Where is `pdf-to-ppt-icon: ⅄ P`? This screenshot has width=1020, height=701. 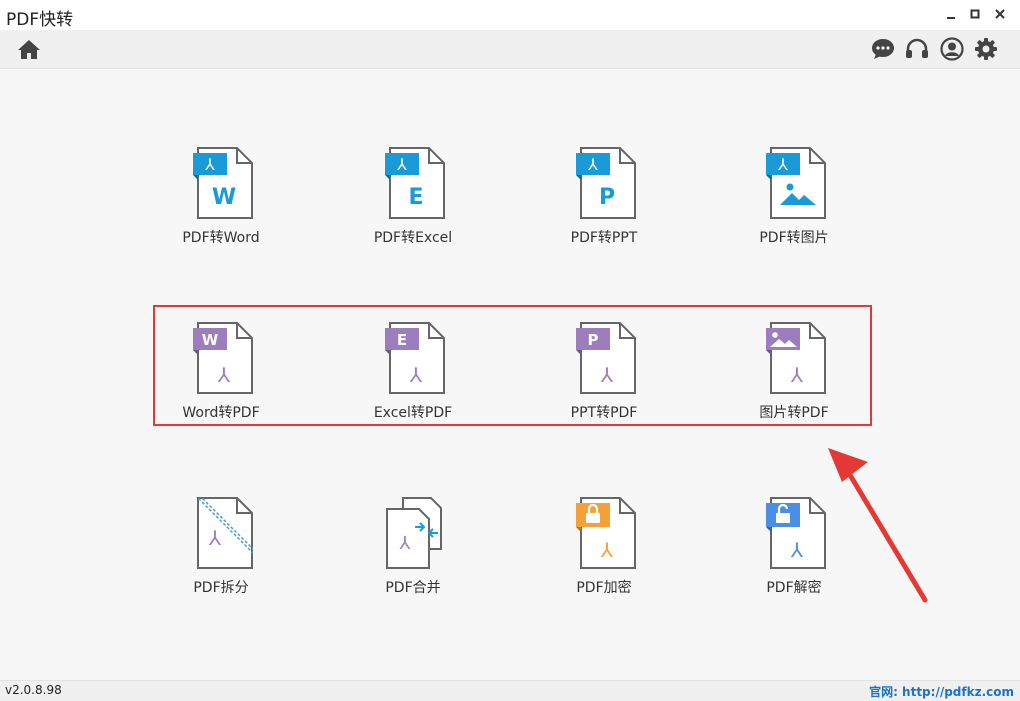
pdf-to-ppt-icon: ⅄ P is located at coordinates (606, 183).